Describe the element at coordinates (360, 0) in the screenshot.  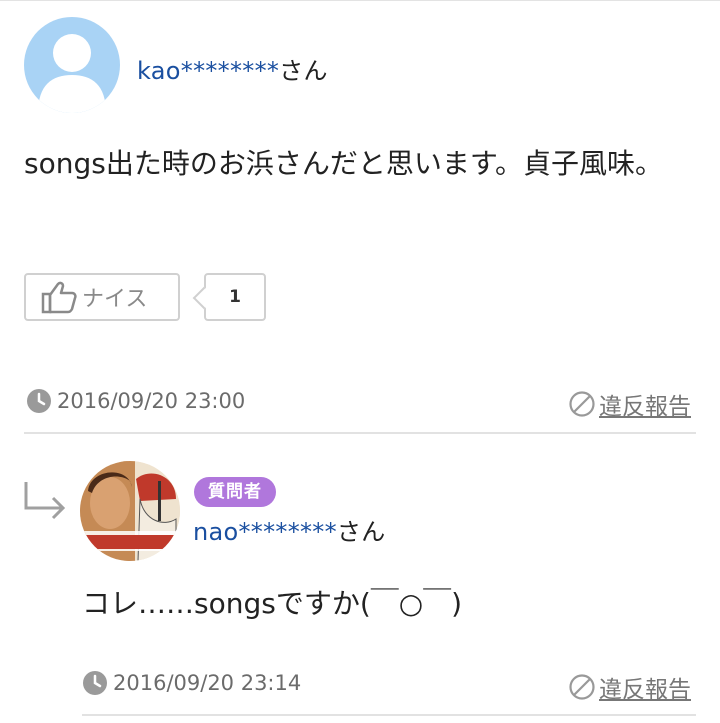
I see `top-divider` at that location.